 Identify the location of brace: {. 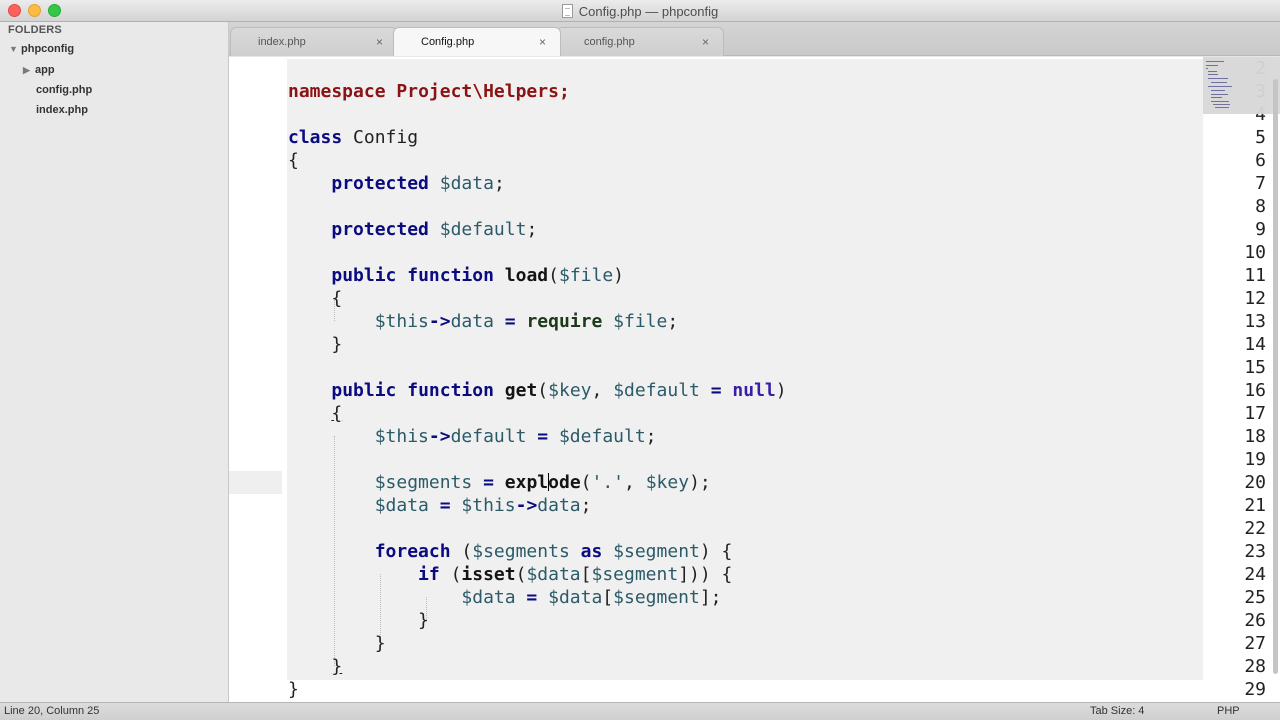
(337, 298).